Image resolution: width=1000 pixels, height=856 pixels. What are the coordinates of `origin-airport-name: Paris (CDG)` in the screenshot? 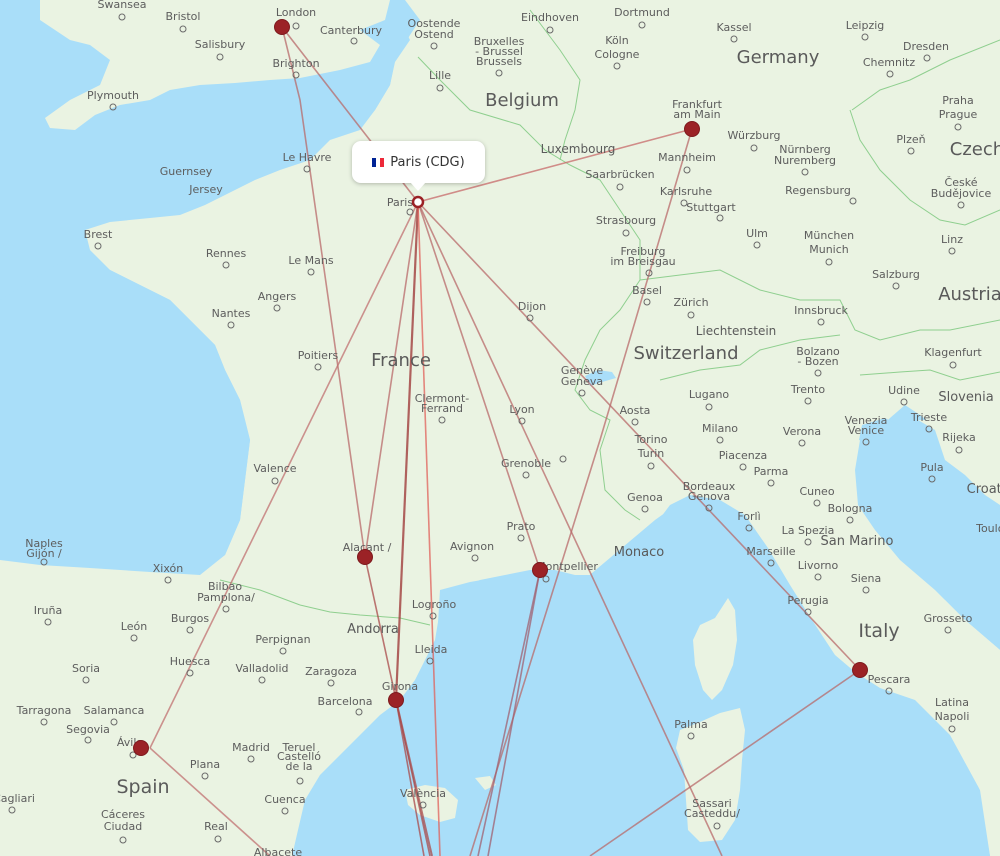 It's located at (427, 162).